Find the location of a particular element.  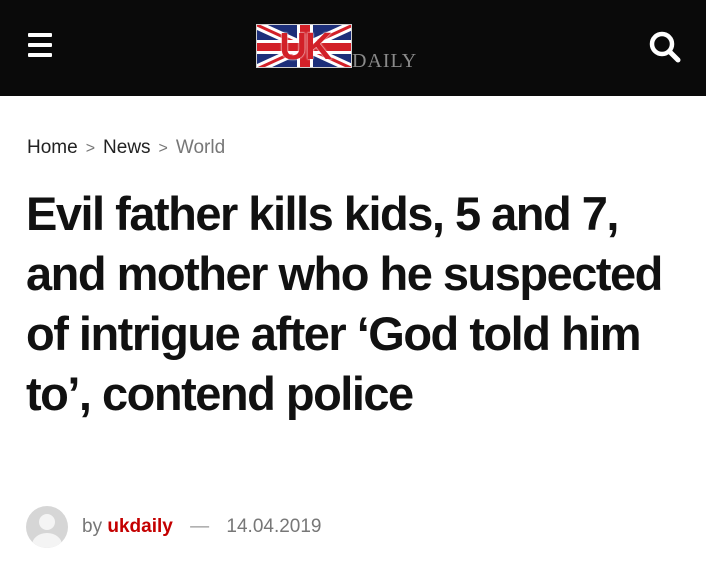

breadcrumb: Home > News > World is located at coordinates (126, 148).